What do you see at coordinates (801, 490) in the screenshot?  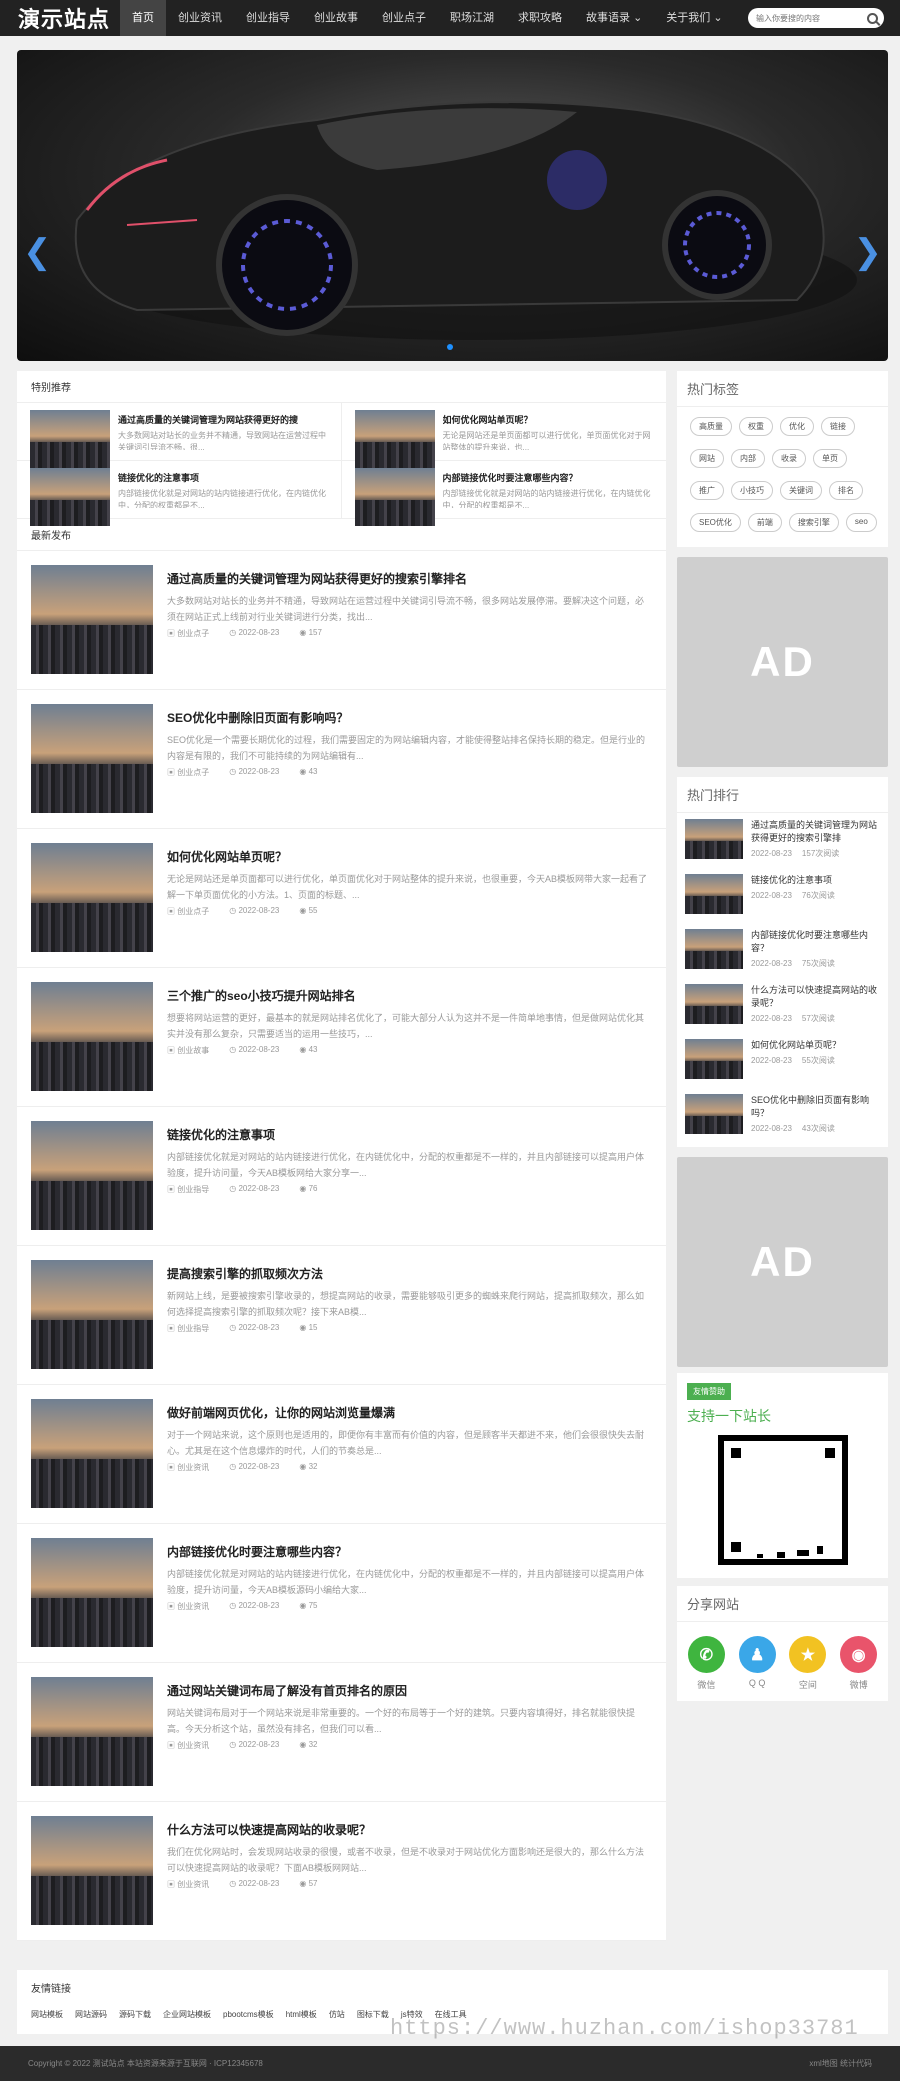 I see `tag-chip: 关键词` at bounding box center [801, 490].